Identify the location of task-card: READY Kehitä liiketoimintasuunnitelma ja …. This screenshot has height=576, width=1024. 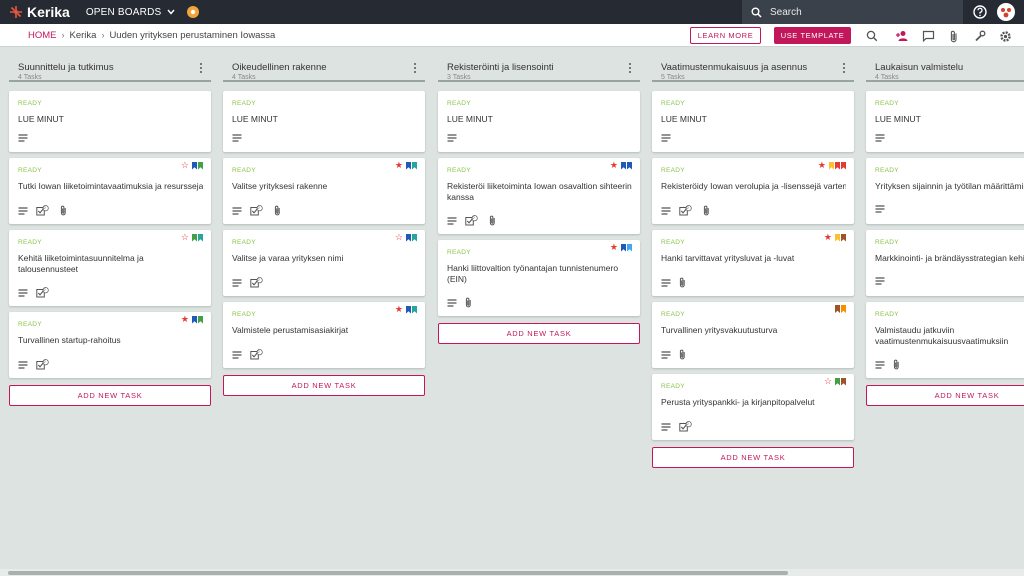
(110, 268).